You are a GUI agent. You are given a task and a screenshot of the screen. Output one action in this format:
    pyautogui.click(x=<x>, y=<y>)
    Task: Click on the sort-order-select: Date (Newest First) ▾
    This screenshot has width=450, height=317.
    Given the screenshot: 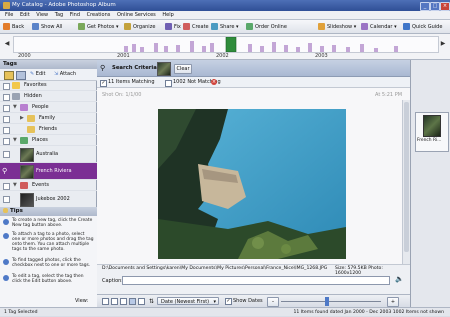 What is the action you would take?
    pyautogui.click(x=188, y=301)
    